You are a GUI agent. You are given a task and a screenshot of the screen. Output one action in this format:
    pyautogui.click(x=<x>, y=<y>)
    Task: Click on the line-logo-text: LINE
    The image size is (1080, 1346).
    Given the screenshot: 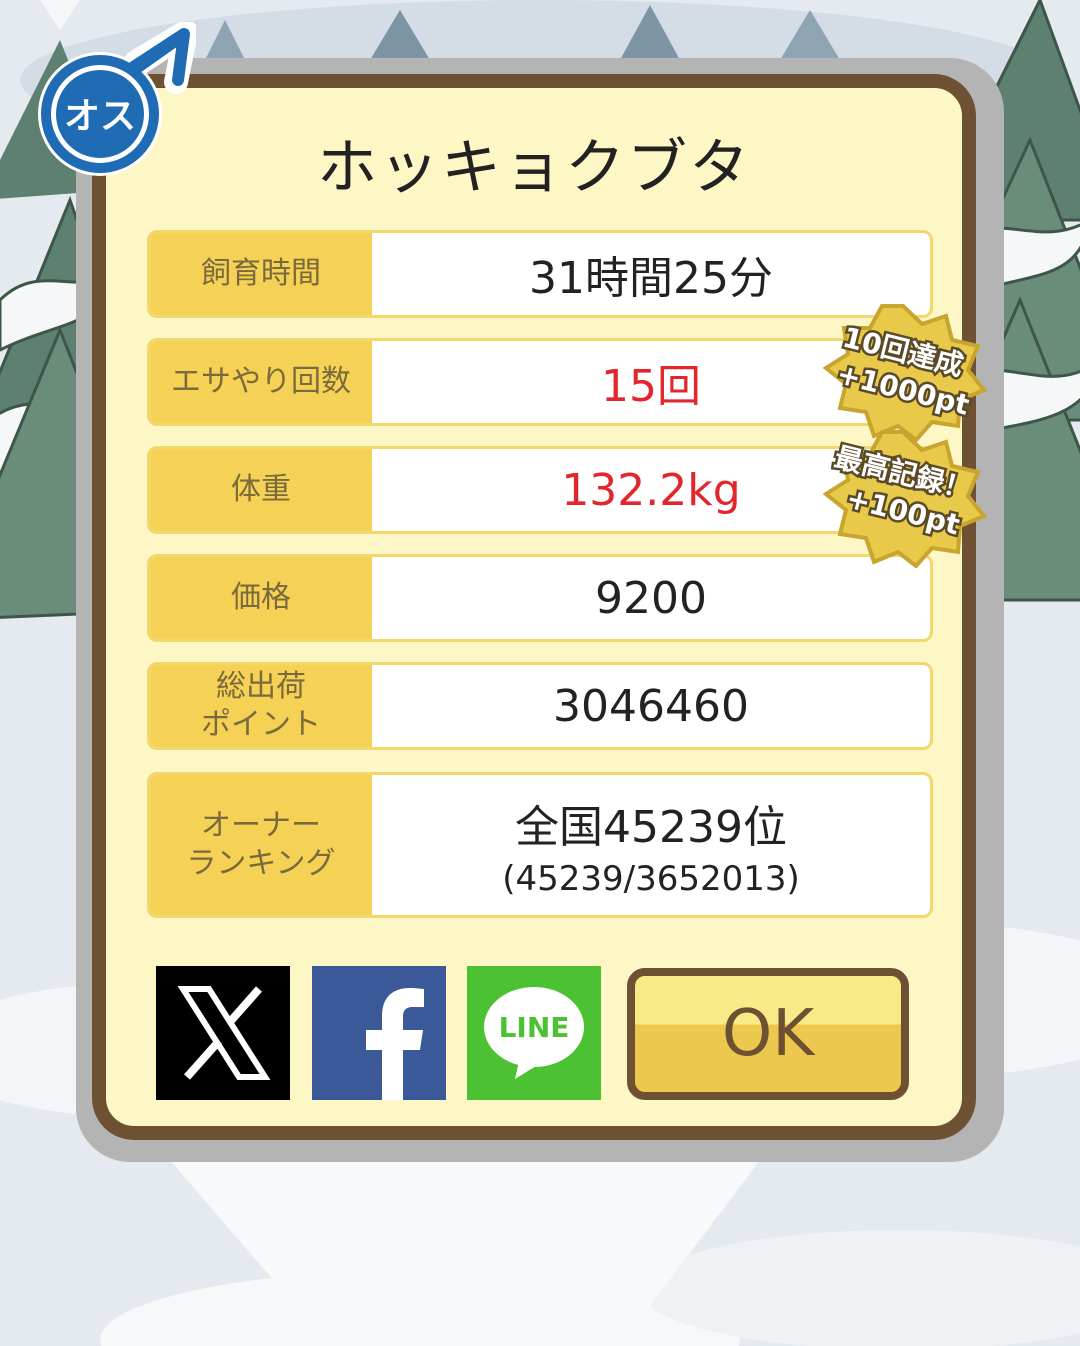 What is the action you would take?
    pyautogui.click(x=534, y=1027)
    